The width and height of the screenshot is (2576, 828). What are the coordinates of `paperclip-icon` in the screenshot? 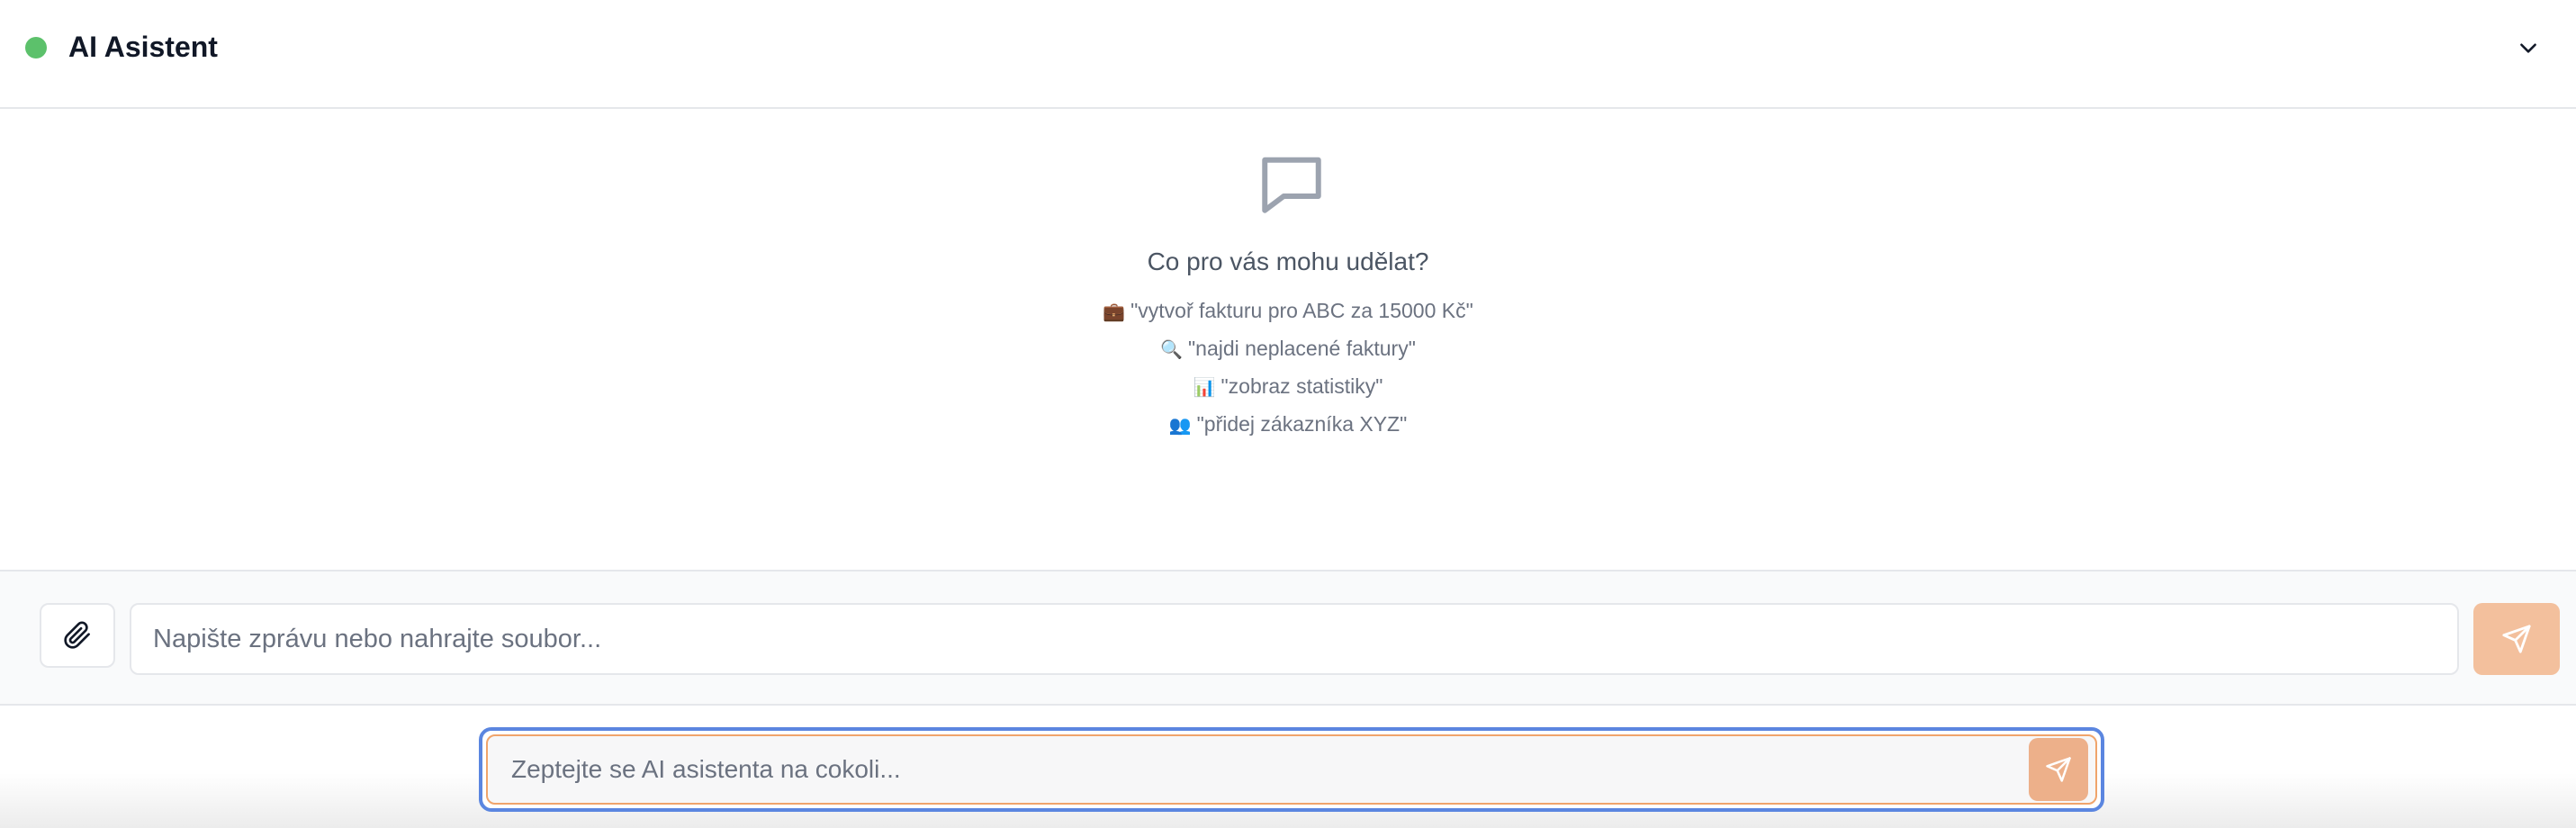 It's located at (77, 635).